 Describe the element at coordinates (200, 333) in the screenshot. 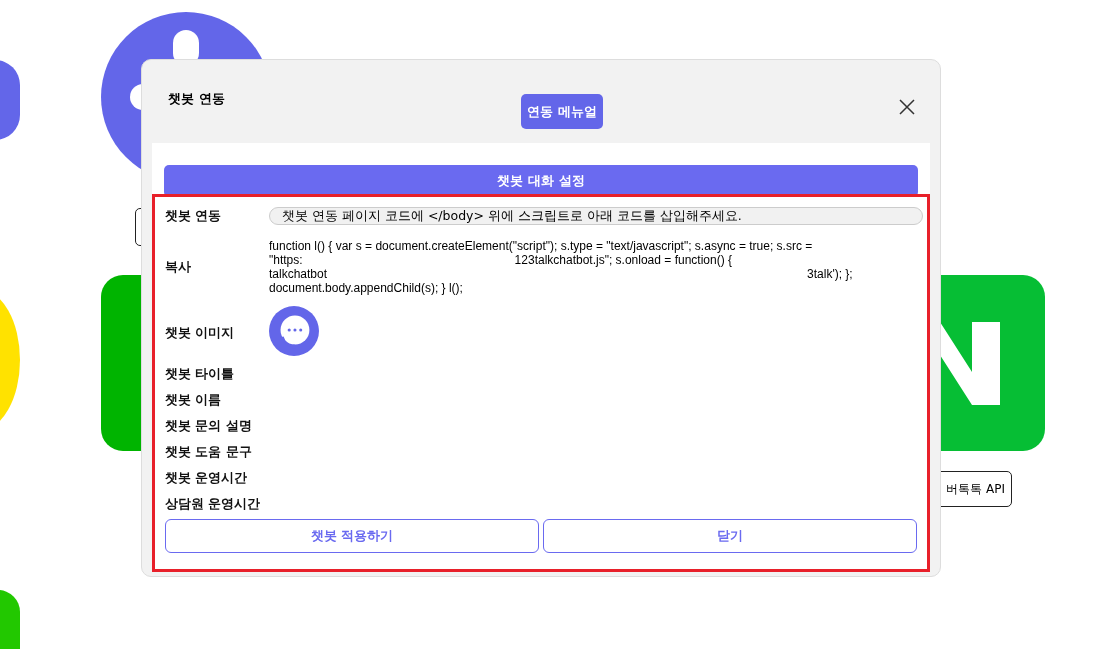

I see `field-label: 챗봇 이미지` at that location.